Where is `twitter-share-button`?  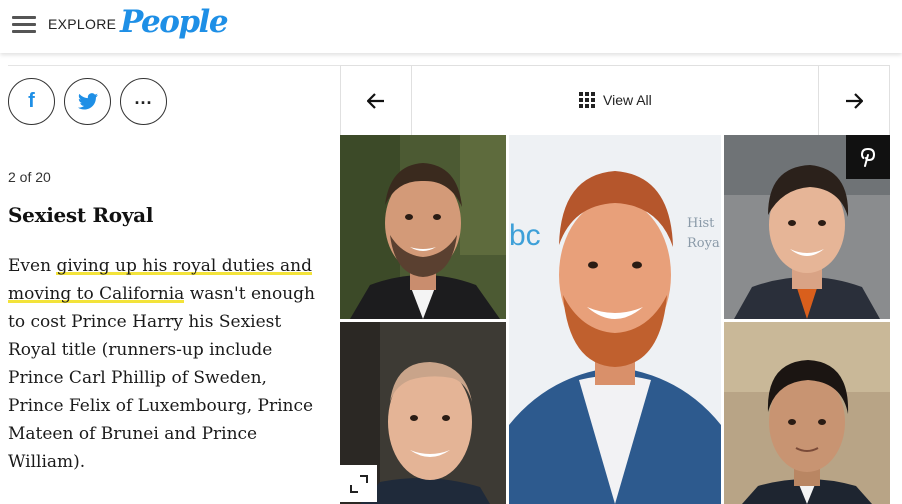 twitter-share-button is located at coordinates (87, 101).